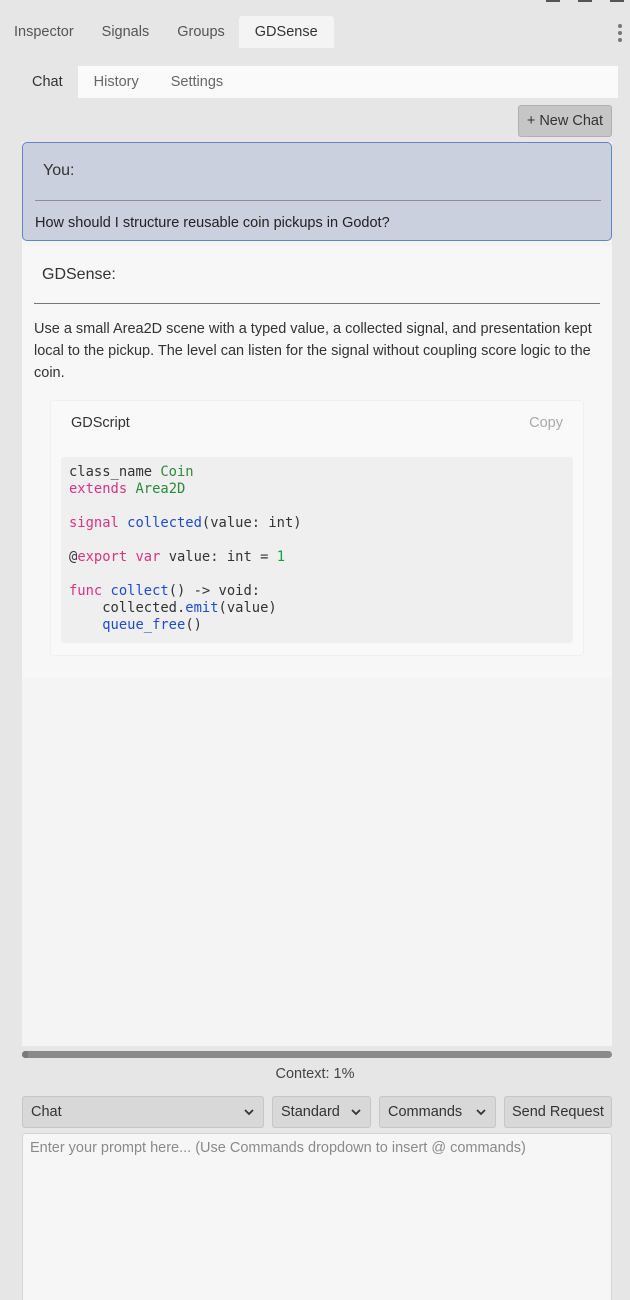  What do you see at coordinates (79, 274) in the screenshot?
I see `assistant-message-title: GDSense:` at bounding box center [79, 274].